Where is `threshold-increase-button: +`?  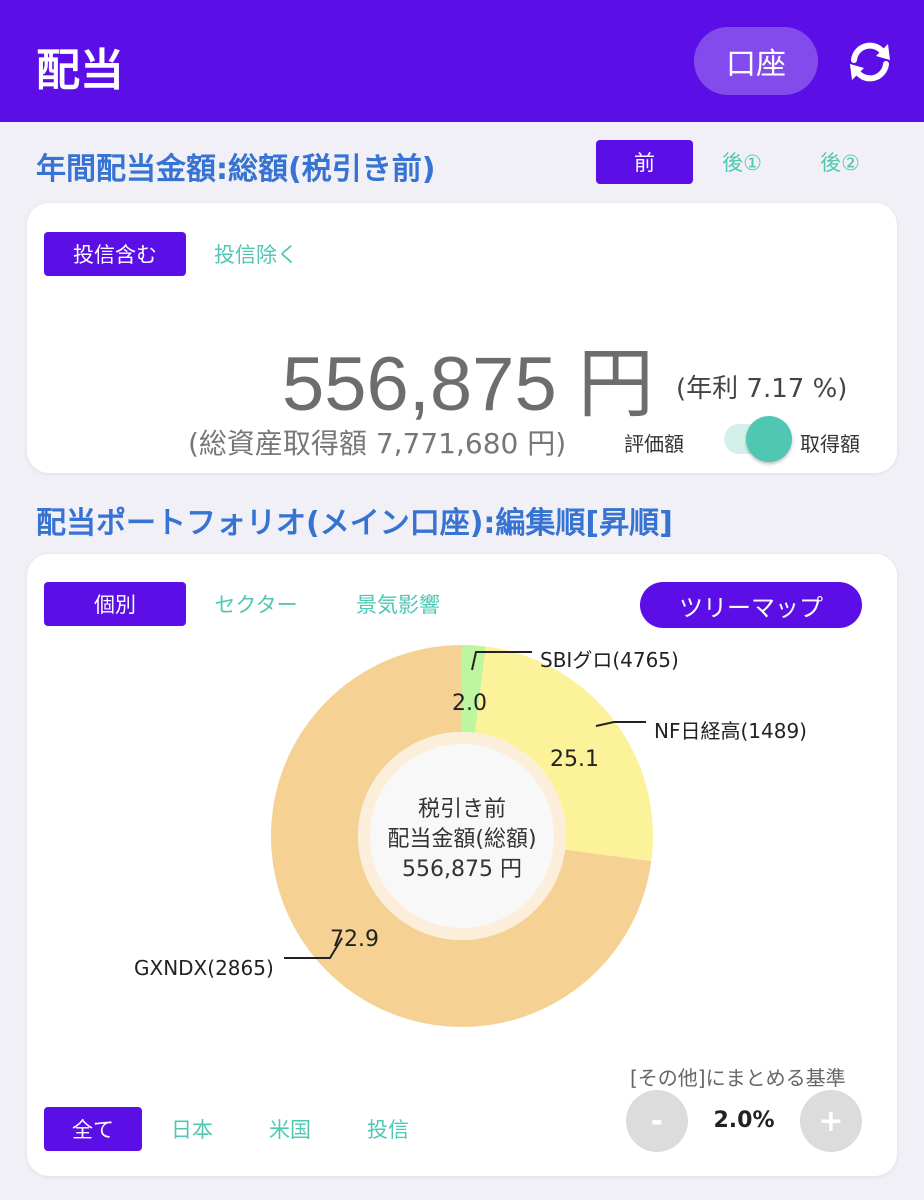
threshold-increase-button: + is located at coordinates (831, 1121).